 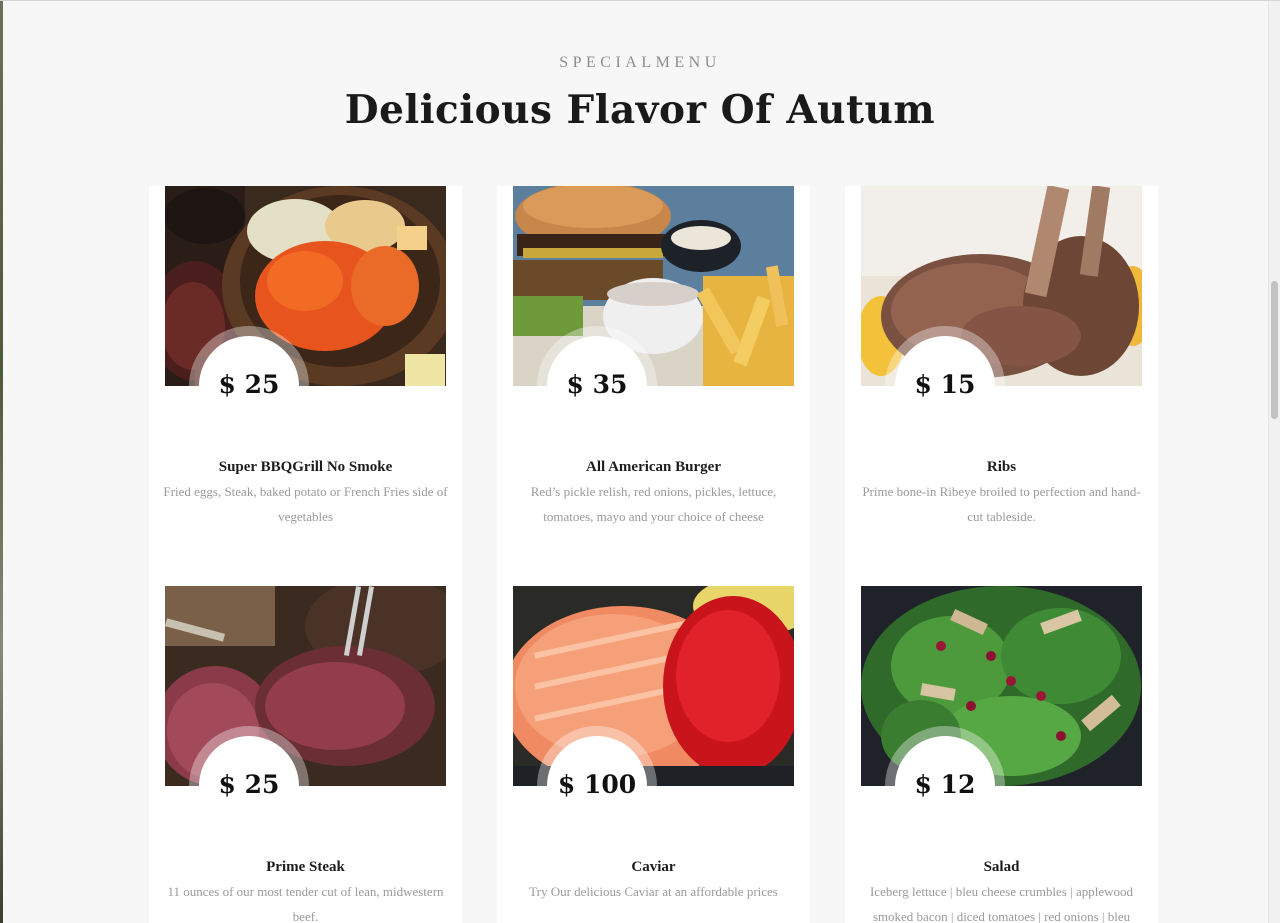 I want to click on window-edge, so click(x=1, y=462).